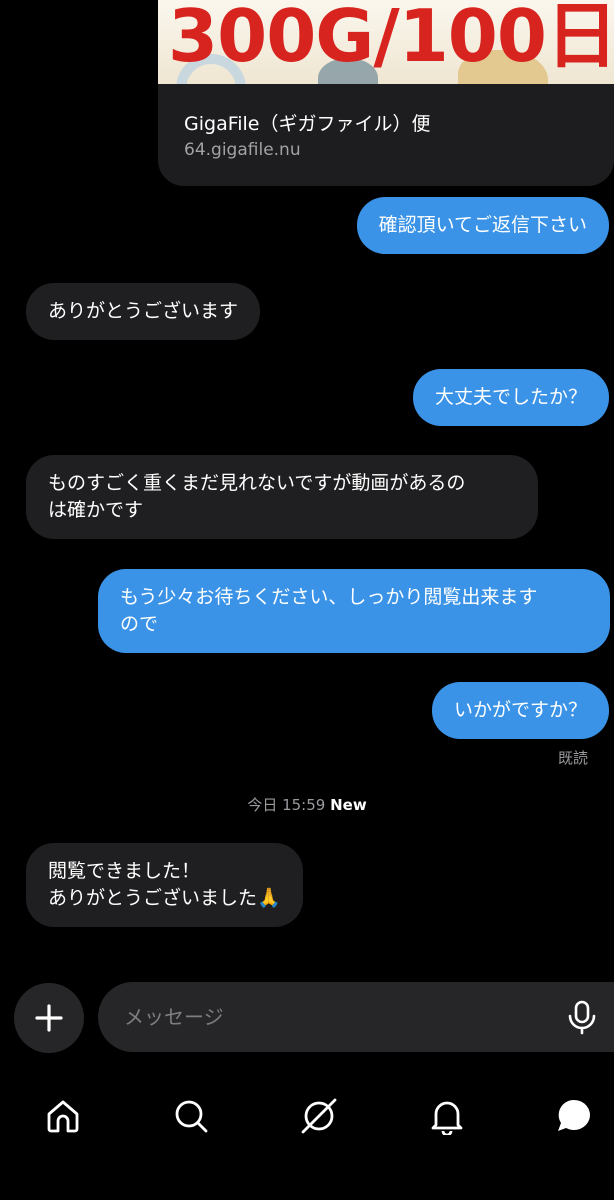 The image size is (614, 1200). Describe the element at coordinates (582, 1017) in the screenshot. I see `microphone-icon` at that location.